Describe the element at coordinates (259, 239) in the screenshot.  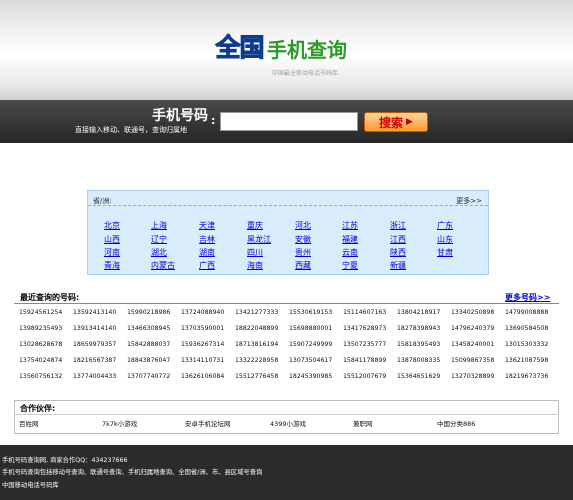
I see `province-link: 黑龙江` at that location.